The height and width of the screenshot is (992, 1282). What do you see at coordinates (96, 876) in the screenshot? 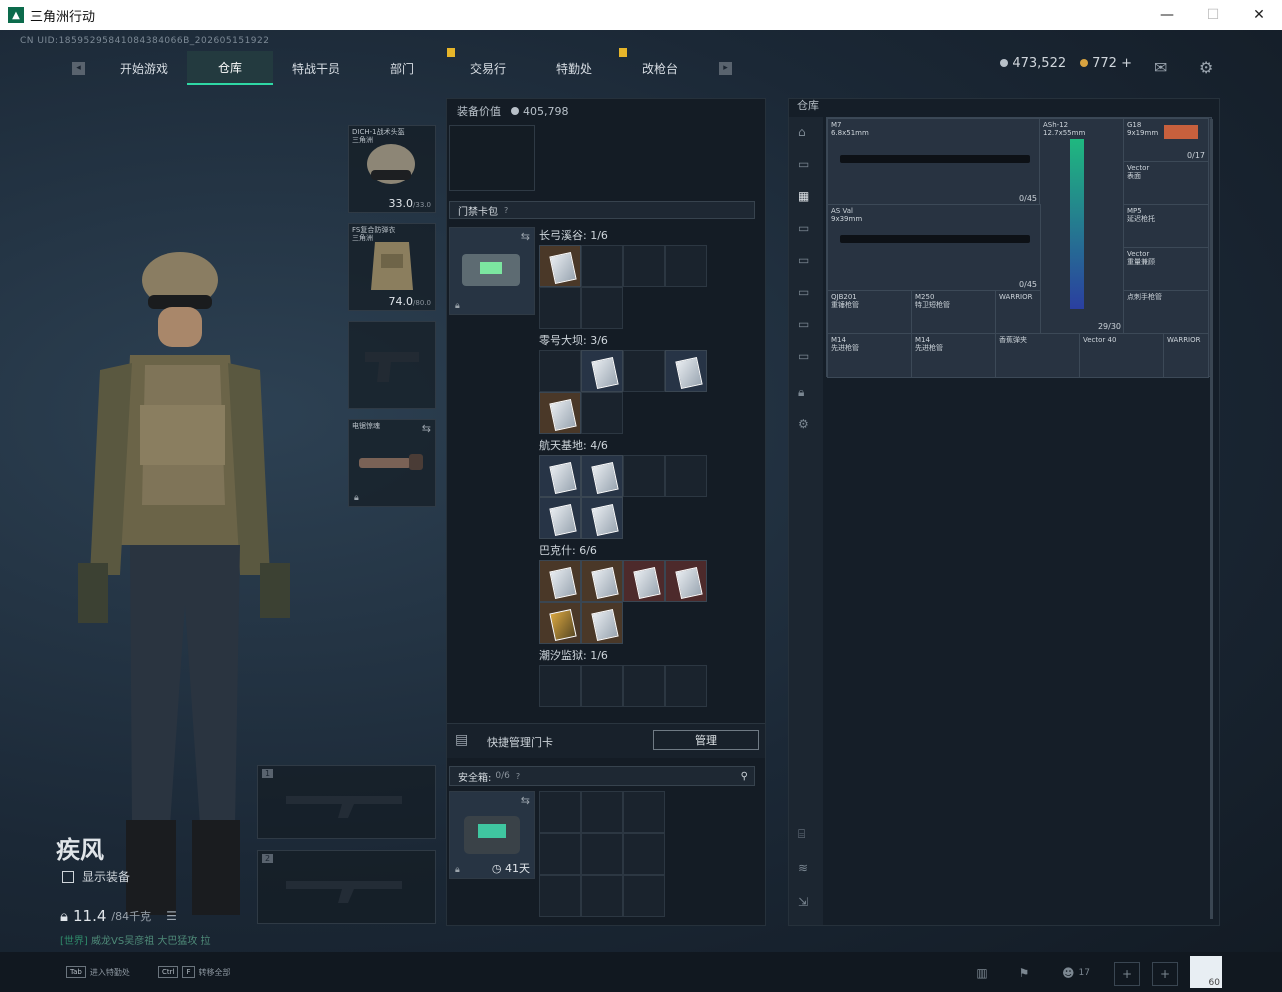
I see `show-equipment-toggle: 显示装备` at bounding box center [96, 876].